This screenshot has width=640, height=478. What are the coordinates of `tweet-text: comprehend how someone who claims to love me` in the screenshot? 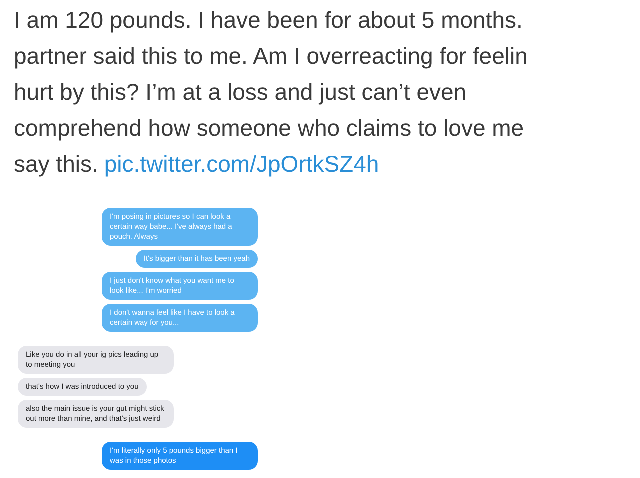 It's located at (269, 128).